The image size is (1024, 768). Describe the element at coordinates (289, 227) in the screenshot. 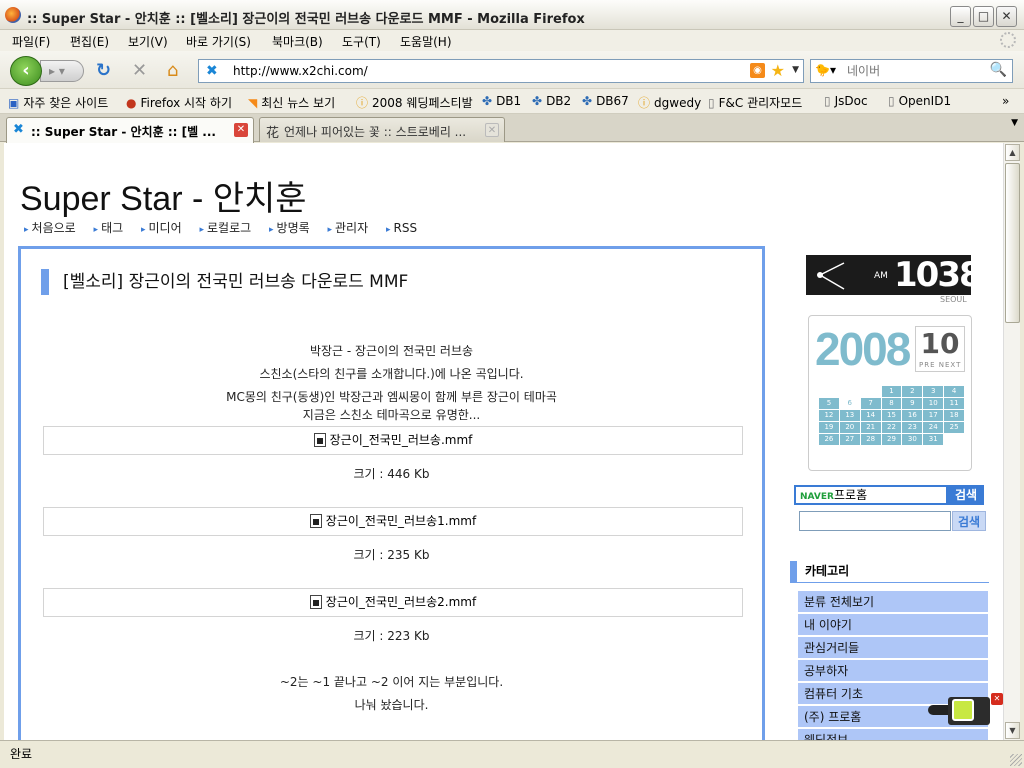

I see `nav-guestbook: 방명록` at that location.